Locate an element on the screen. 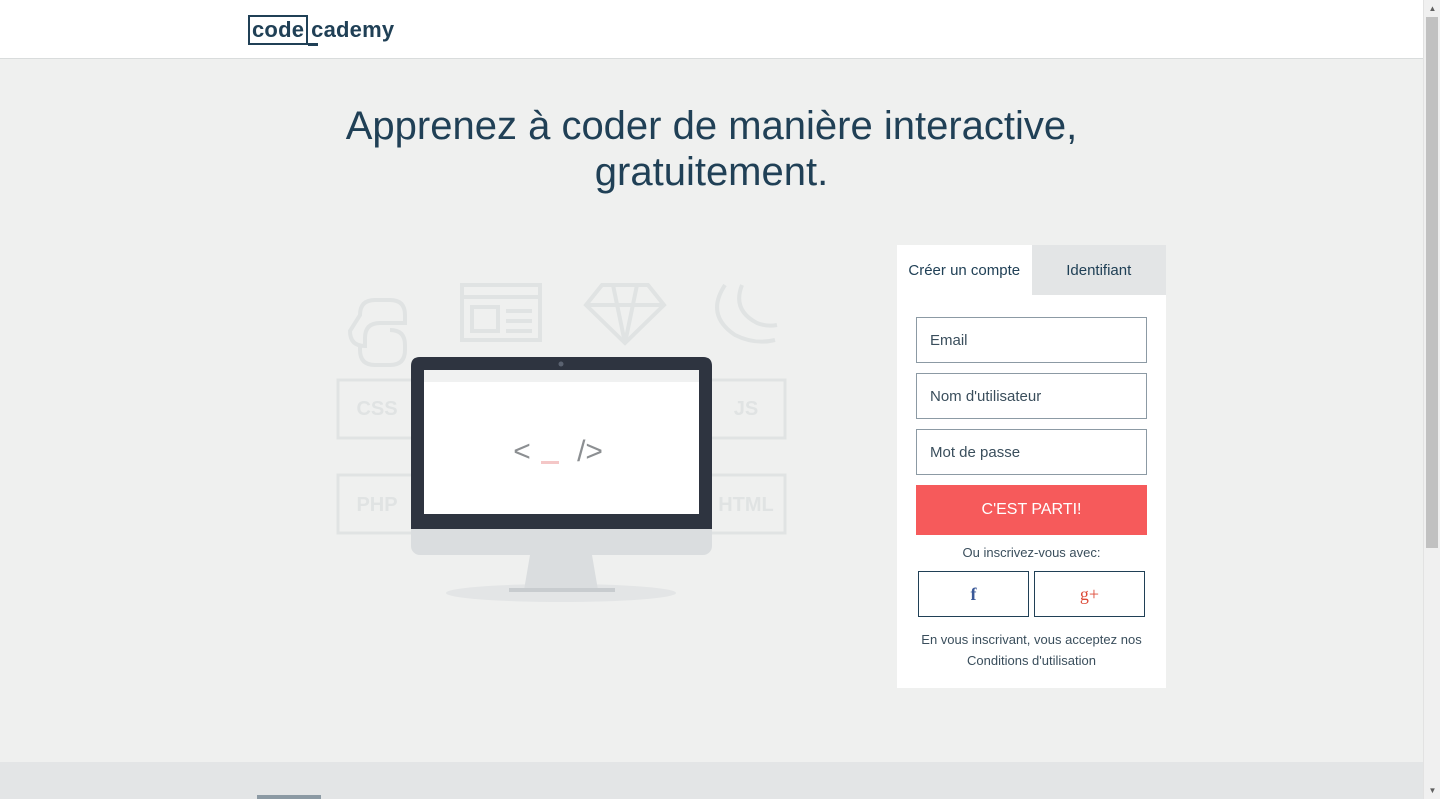 Image resolution: width=1440 pixels, height=799 pixels. auth-tabs: Créer un compte Identifiant is located at coordinates (1031, 270).